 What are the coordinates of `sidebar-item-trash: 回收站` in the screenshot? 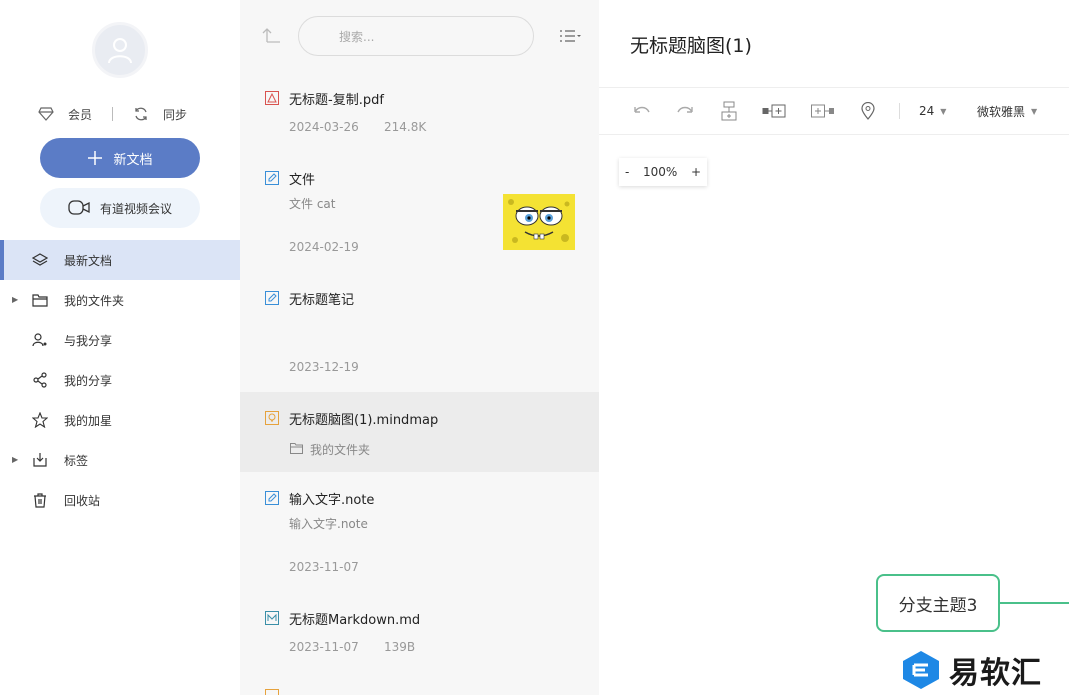 It's located at (120, 500).